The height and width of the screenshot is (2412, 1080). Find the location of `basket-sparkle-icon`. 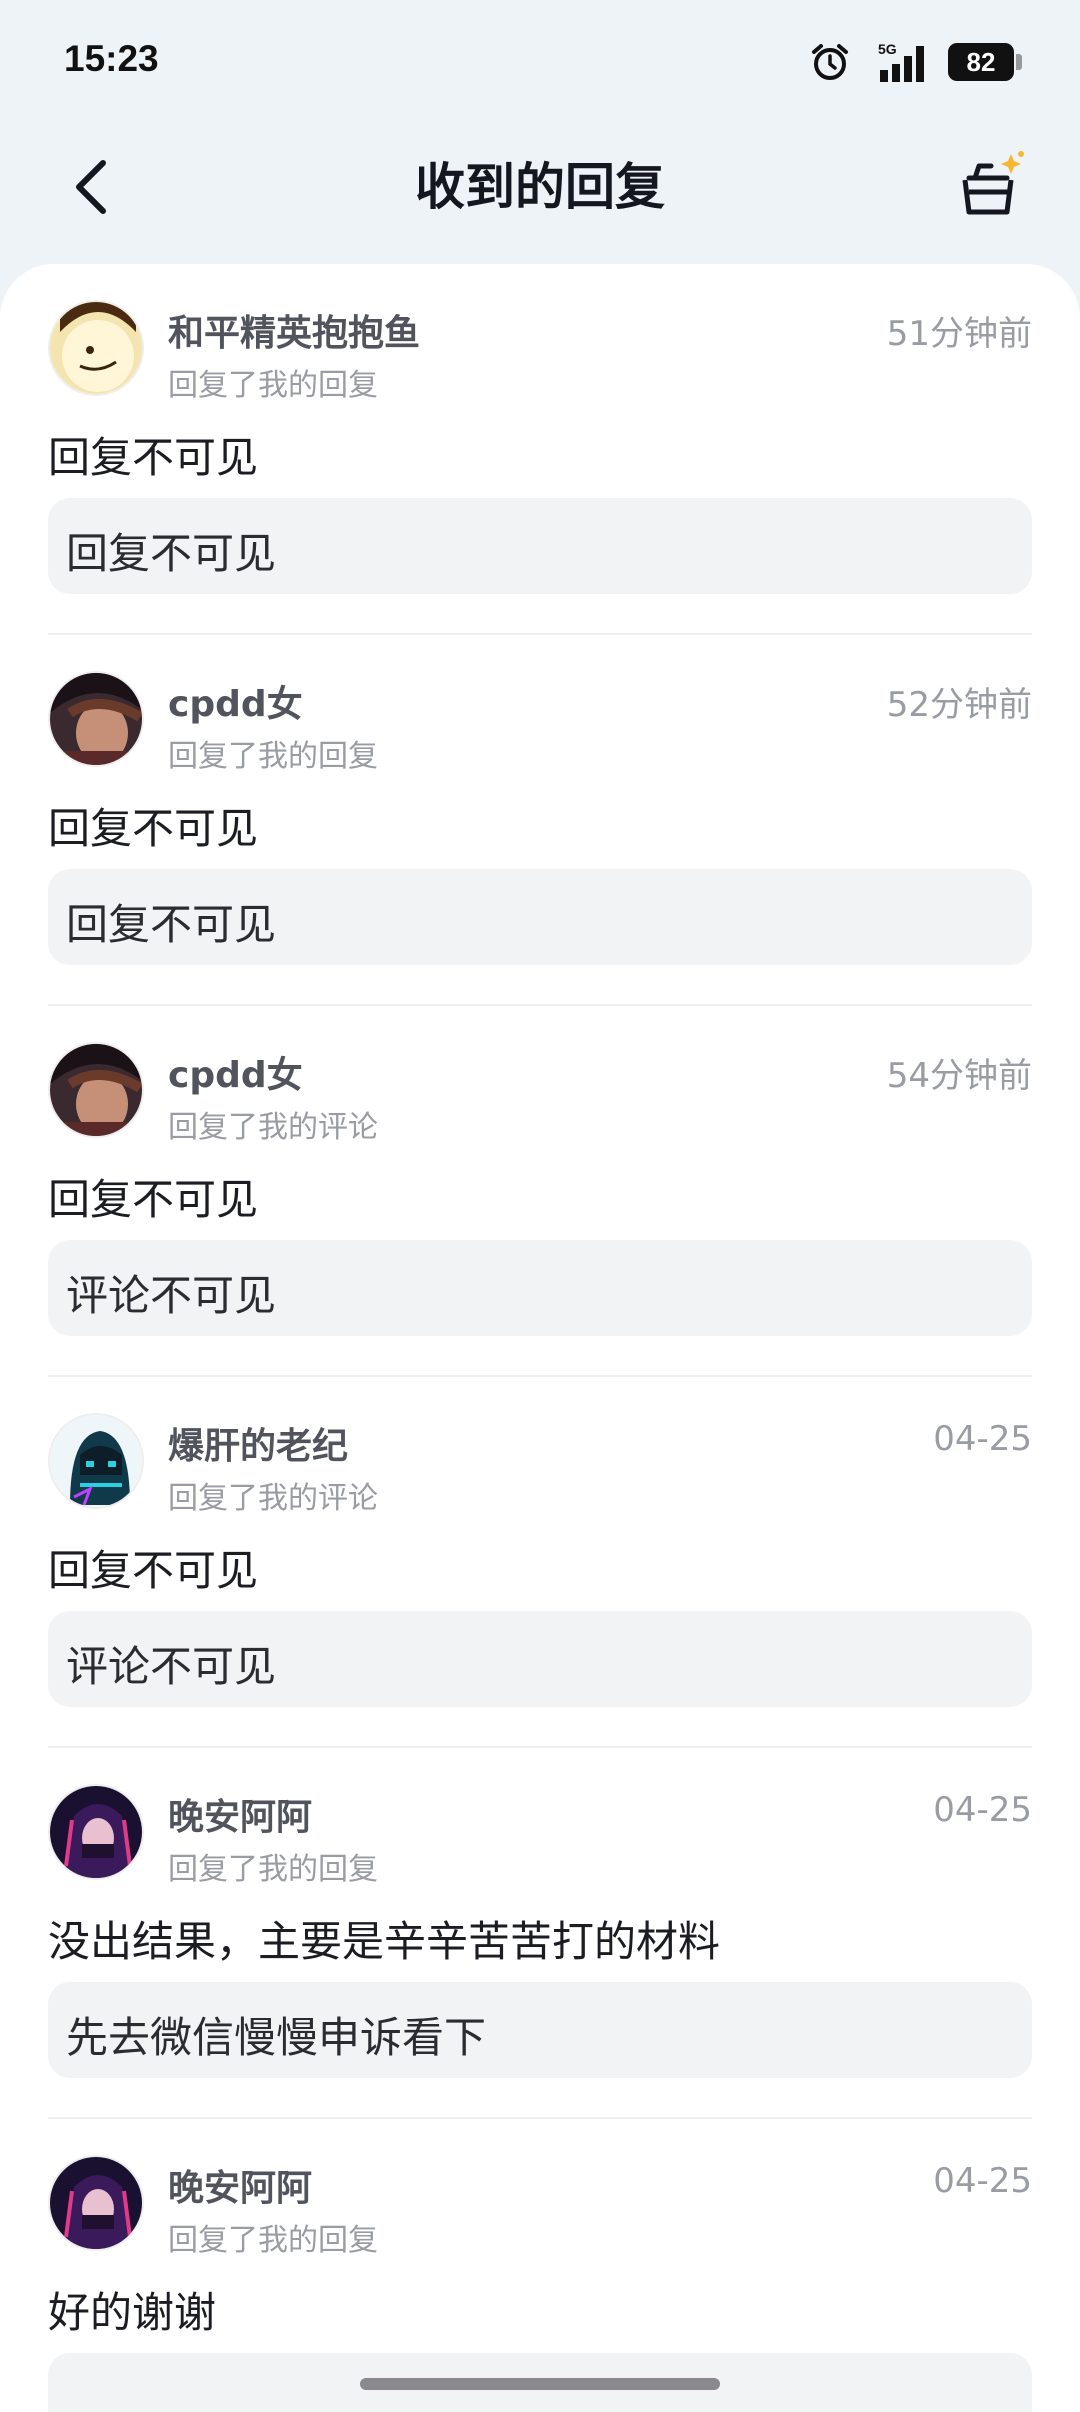

basket-sparkle-icon is located at coordinates (993, 183).